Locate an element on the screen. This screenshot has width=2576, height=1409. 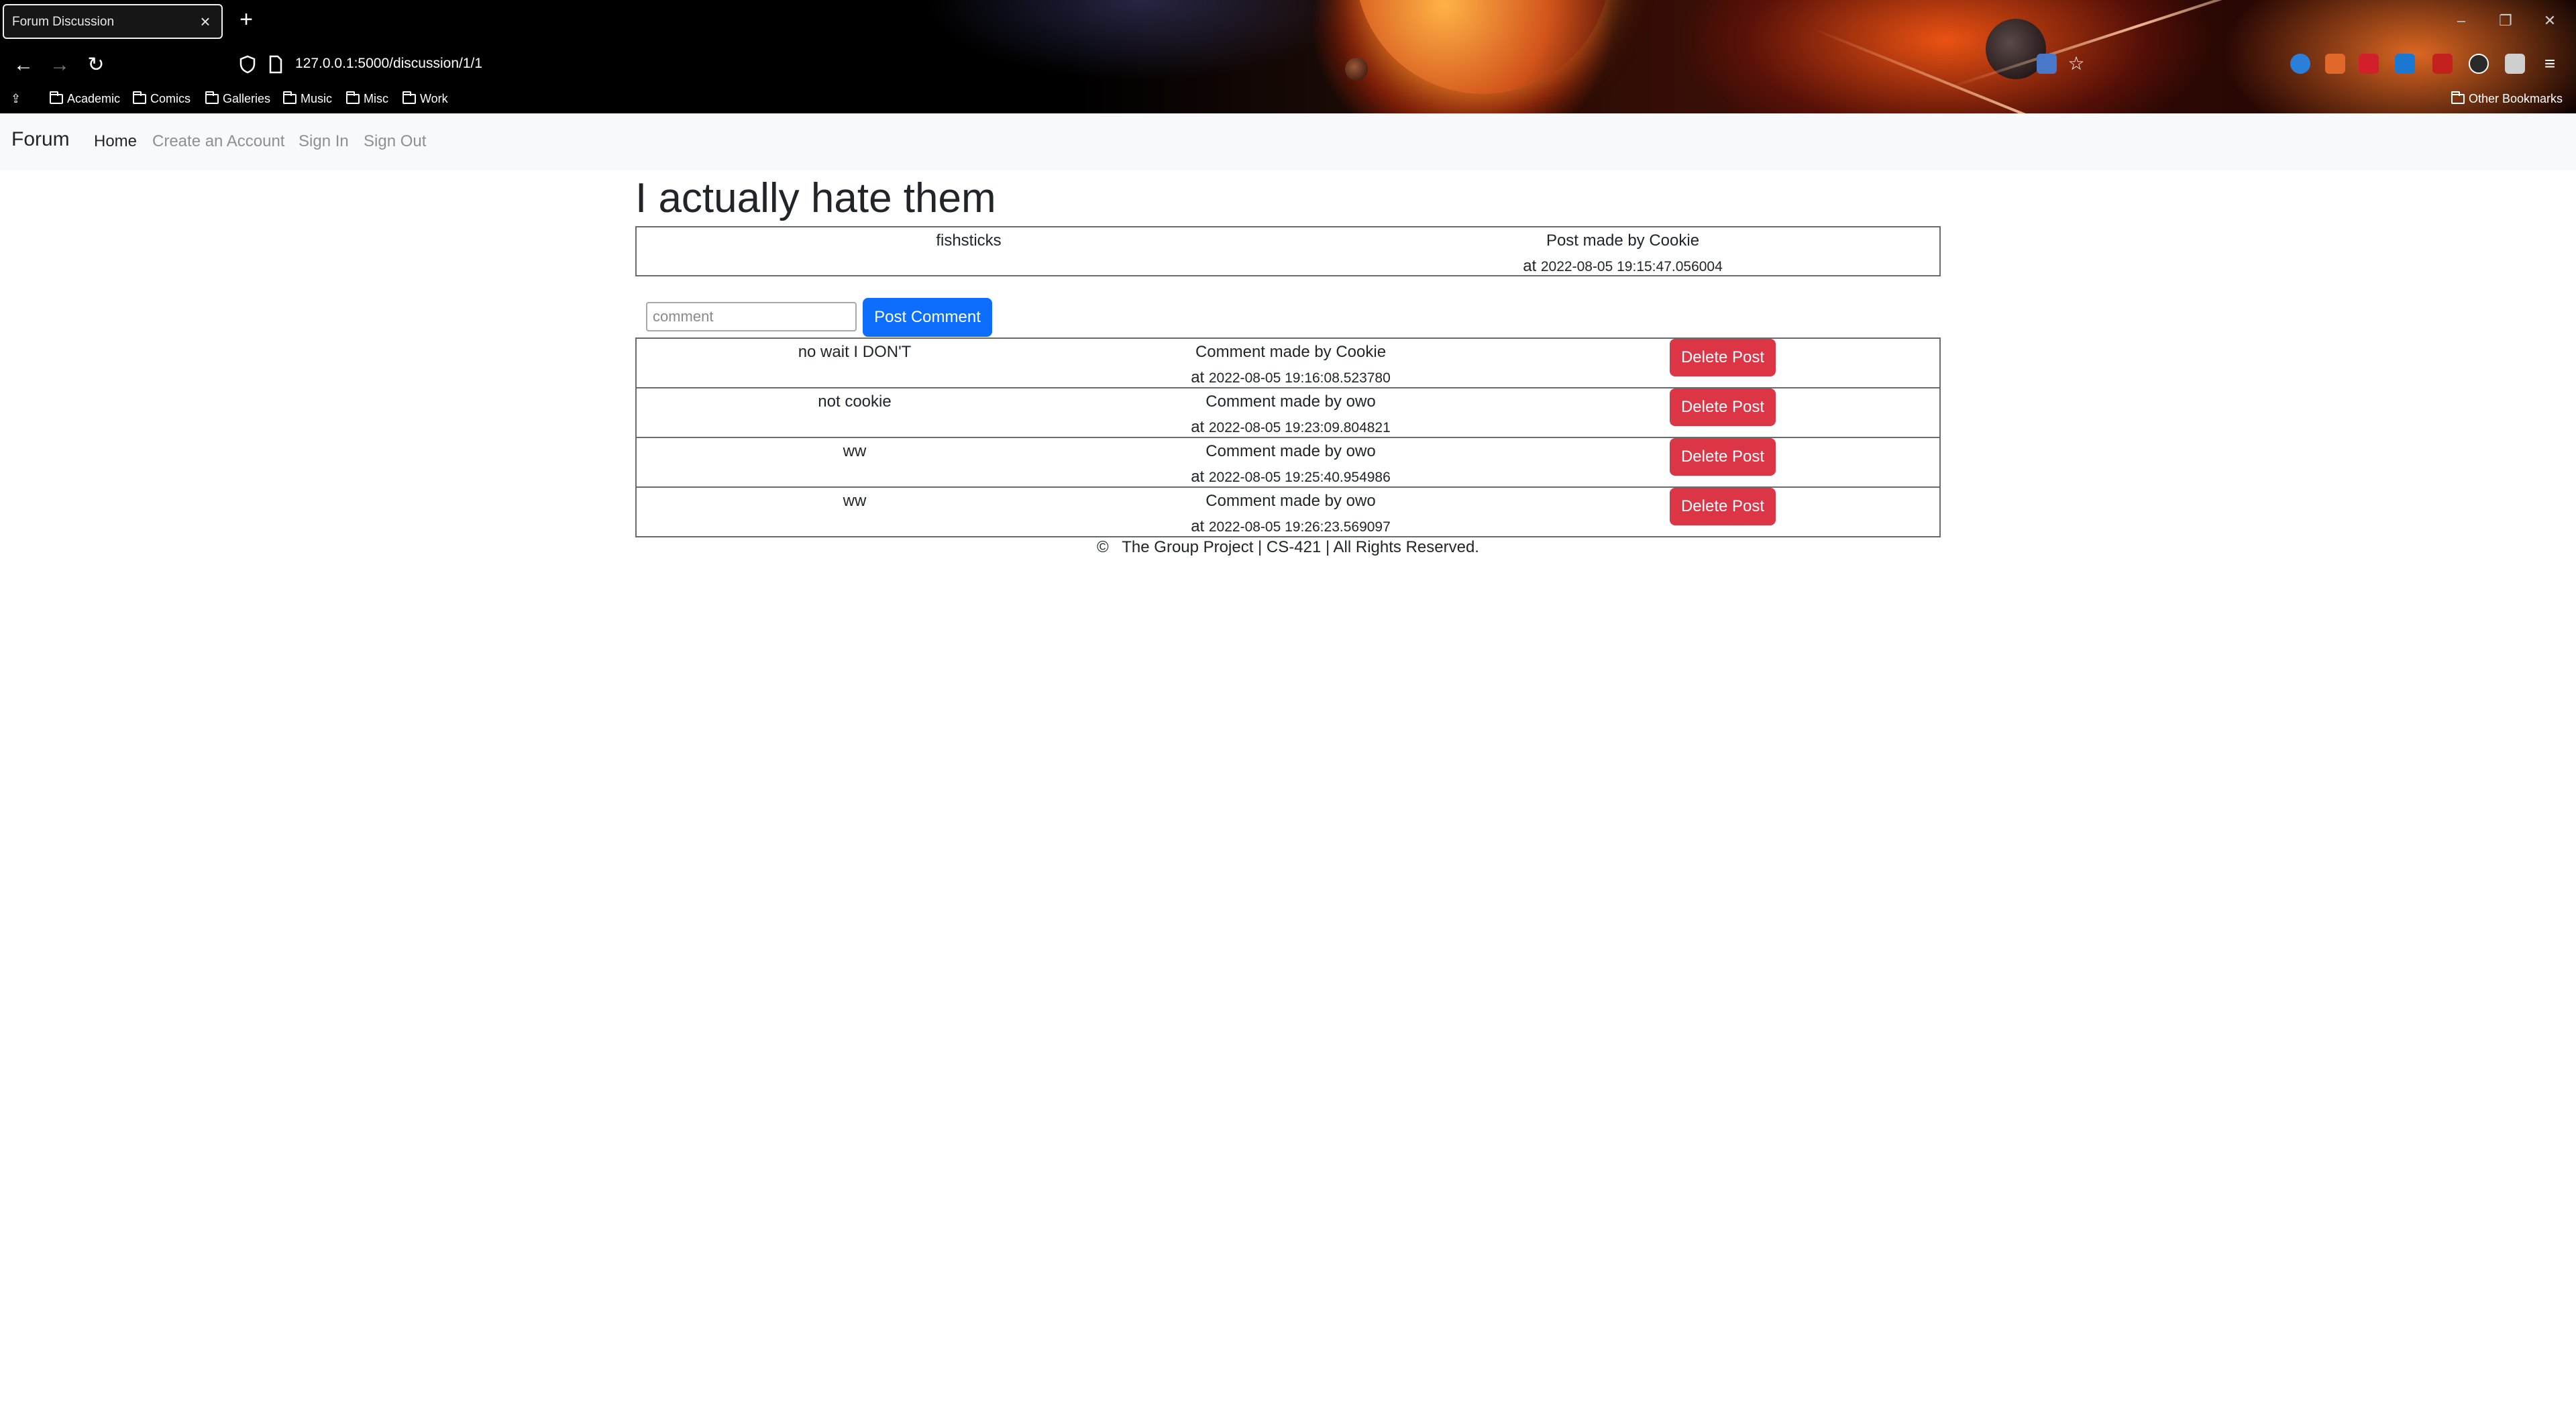
post-timestamp: 2022-08-05 19:15:47.056004 is located at coordinates (1631, 266).